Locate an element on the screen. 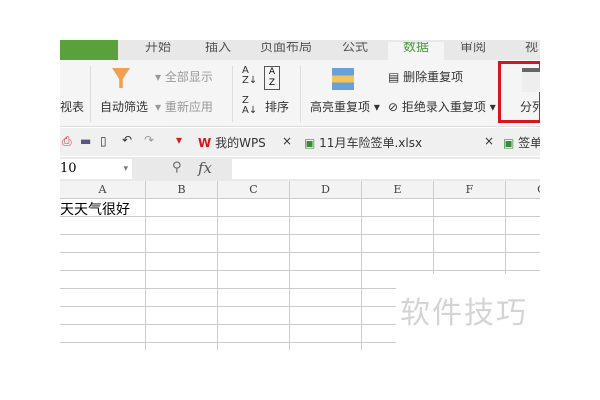 The width and height of the screenshot is (600, 400). doc-tab-mywps: W 我的WPS is located at coordinates (232, 142).